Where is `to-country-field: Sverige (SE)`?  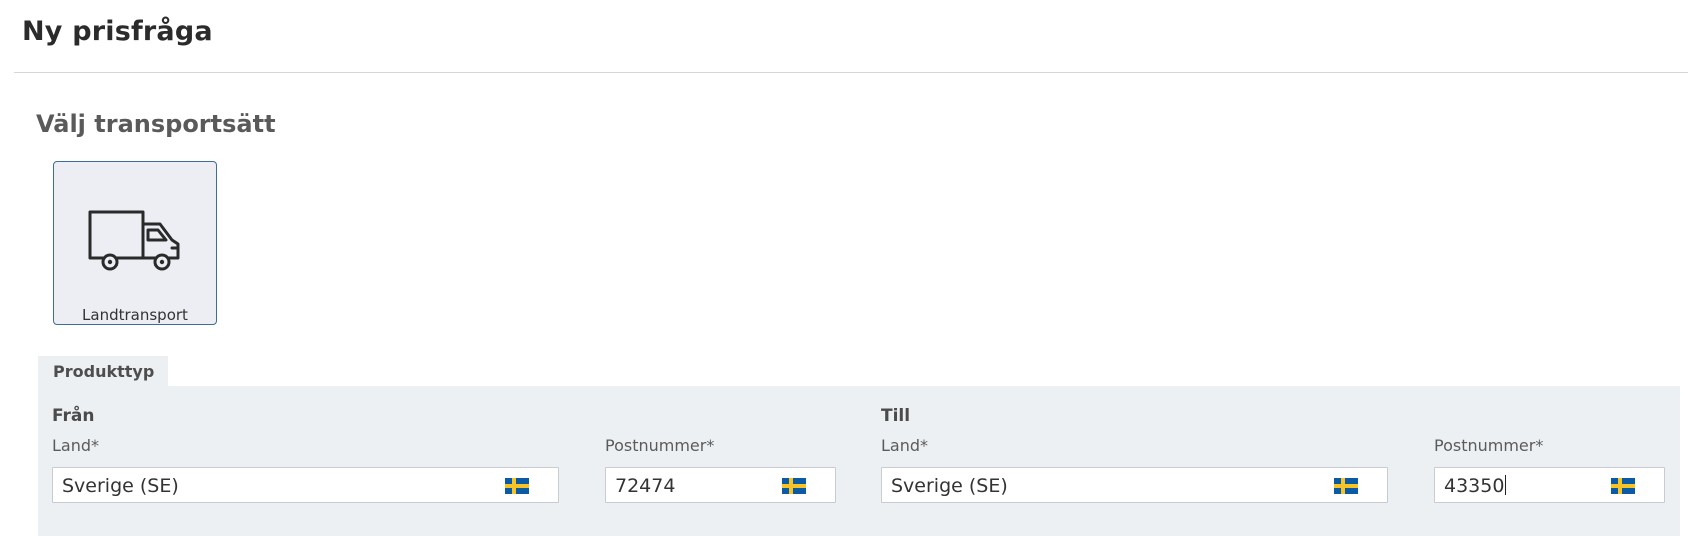 to-country-field: Sverige (SE) is located at coordinates (1134, 485).